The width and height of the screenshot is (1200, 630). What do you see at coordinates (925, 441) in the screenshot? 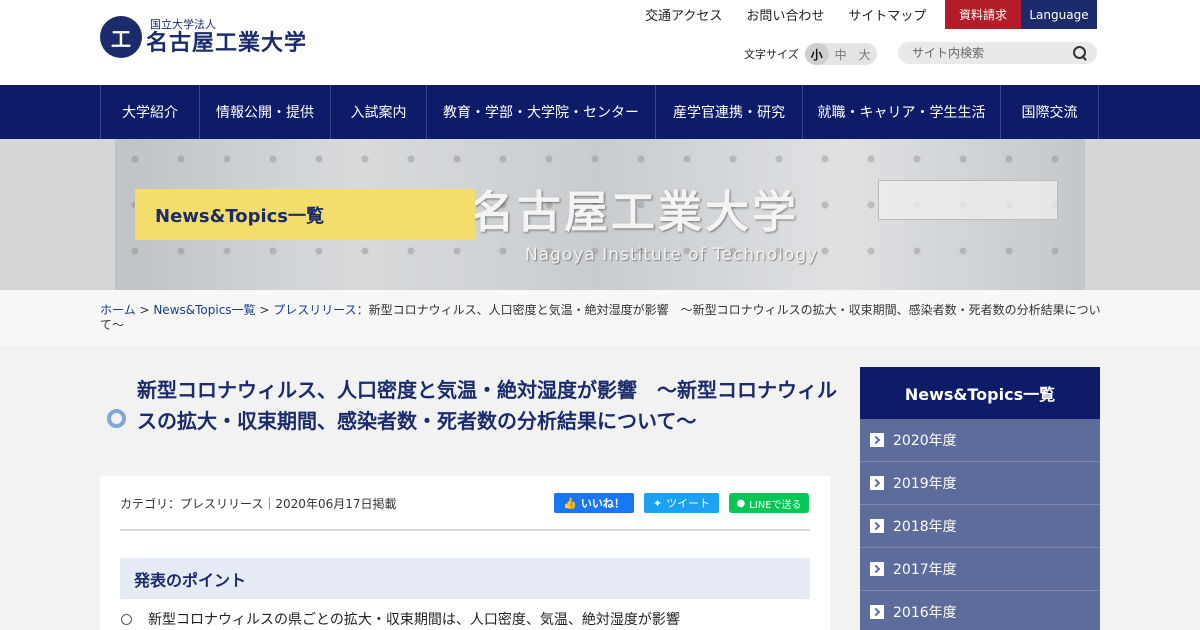
I see `sidebar-item-label: 2020年度` at bounding box center [925, 441].